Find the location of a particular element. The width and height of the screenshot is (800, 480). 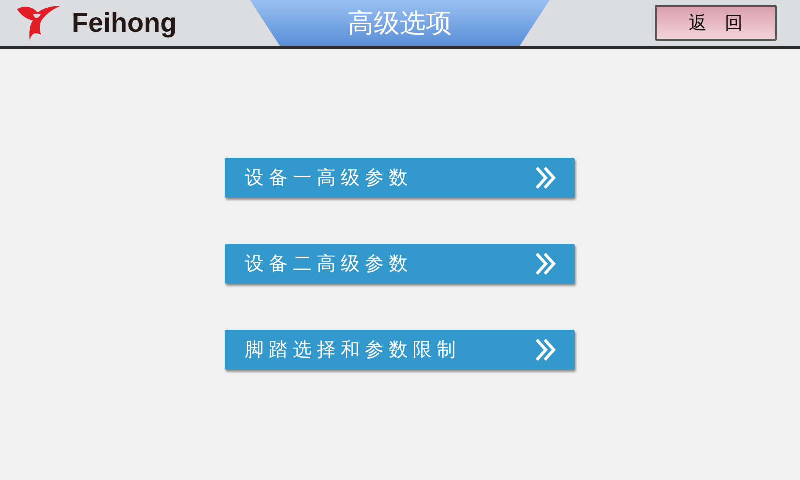

page-title: 高级选项 is located at coordinates (400, 24).